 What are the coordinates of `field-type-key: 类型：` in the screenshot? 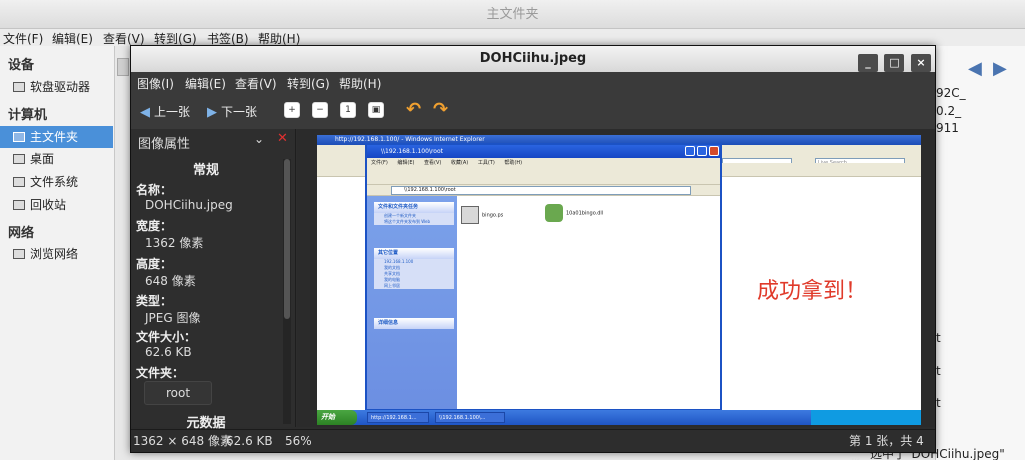 It's located at (154, 301).